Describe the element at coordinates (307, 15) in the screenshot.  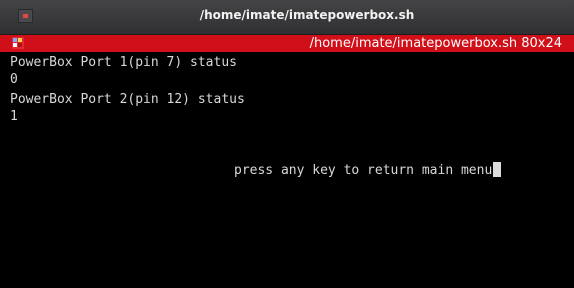
I see `window-title: /home/imate/imatepowerbox.sh` at that location.